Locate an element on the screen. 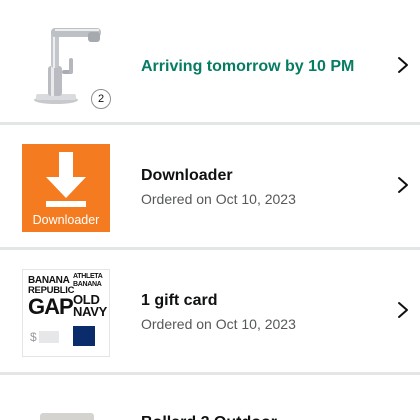  gift-card-brand-text: GAP is located at coordinates (51, 306).